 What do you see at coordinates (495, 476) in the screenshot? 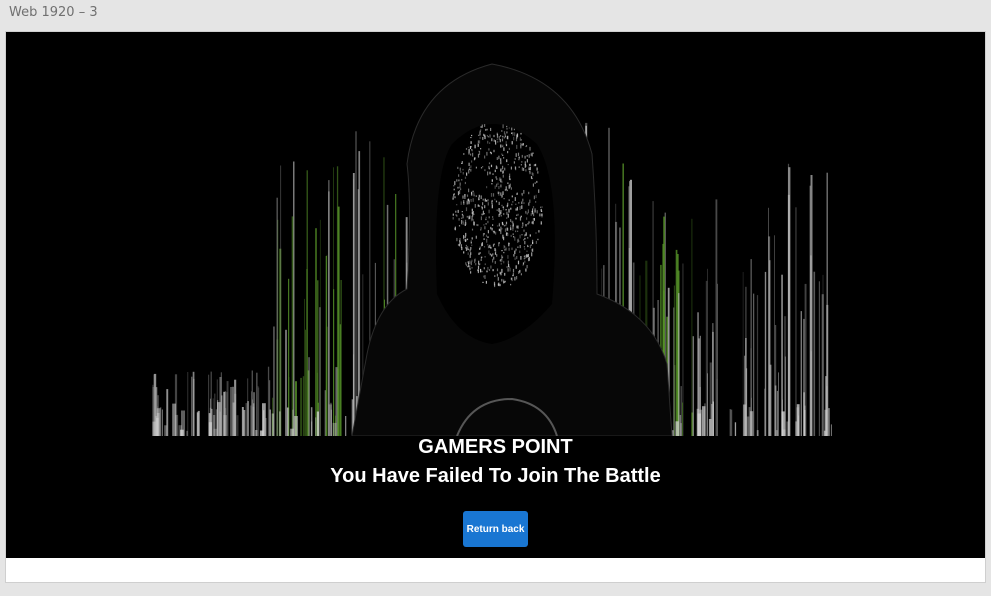
I see `failure-message: You Have Failed To Join The Battle` at bounding box center [495, 476].